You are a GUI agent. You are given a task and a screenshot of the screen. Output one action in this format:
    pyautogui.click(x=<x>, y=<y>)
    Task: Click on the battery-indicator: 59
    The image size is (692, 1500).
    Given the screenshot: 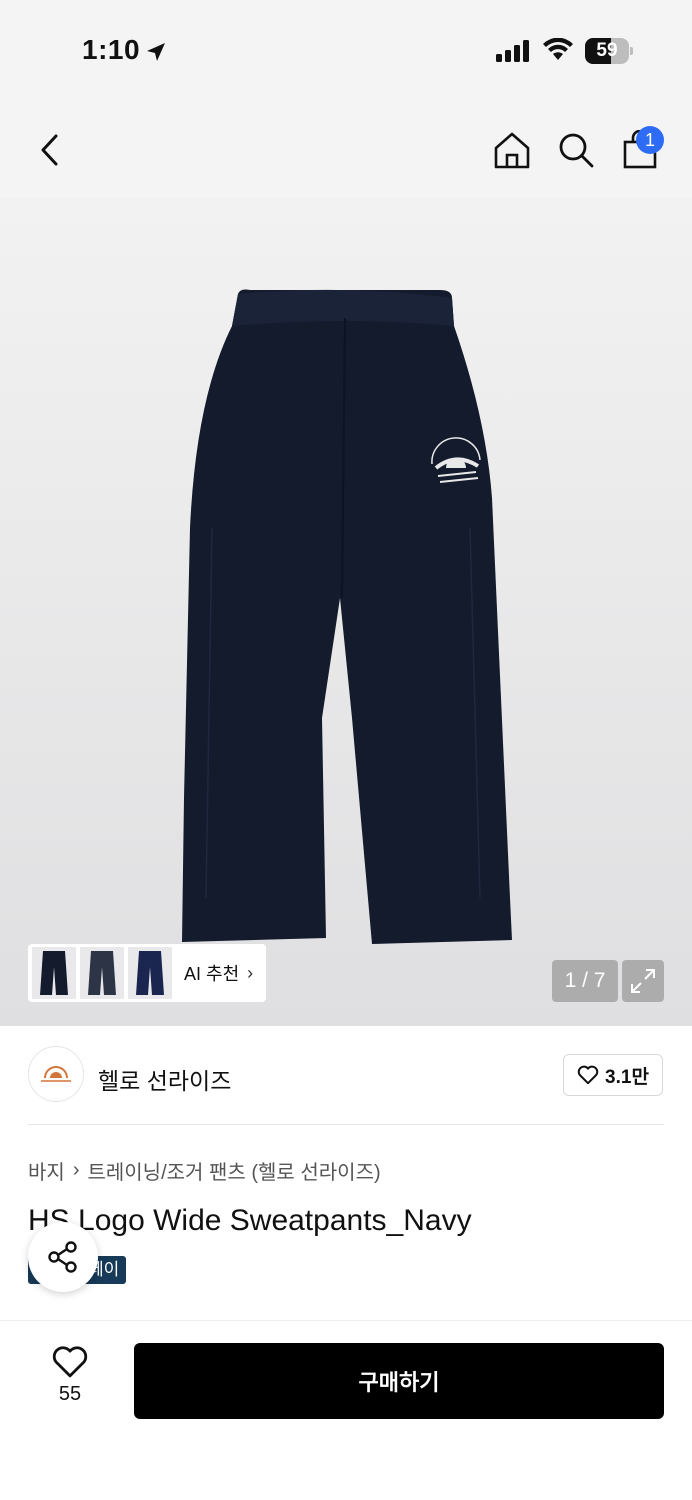 What is the action you would take?
    pyautogui.click(x=609, y=51)
    